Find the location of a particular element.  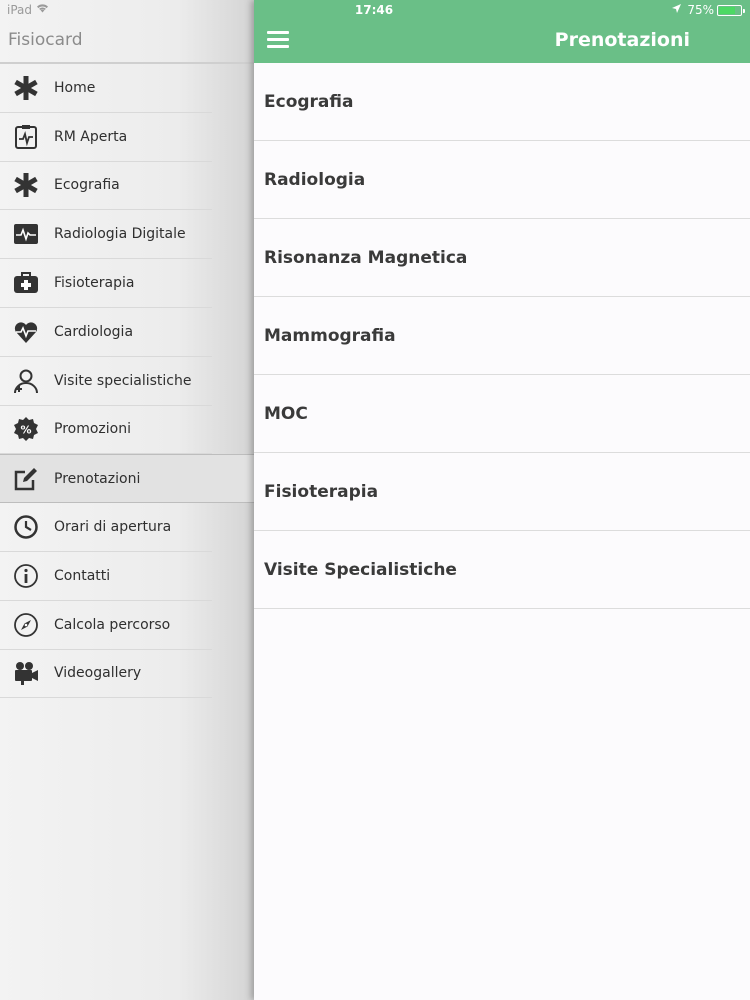

info-icon is located at coordinates (26, 576).